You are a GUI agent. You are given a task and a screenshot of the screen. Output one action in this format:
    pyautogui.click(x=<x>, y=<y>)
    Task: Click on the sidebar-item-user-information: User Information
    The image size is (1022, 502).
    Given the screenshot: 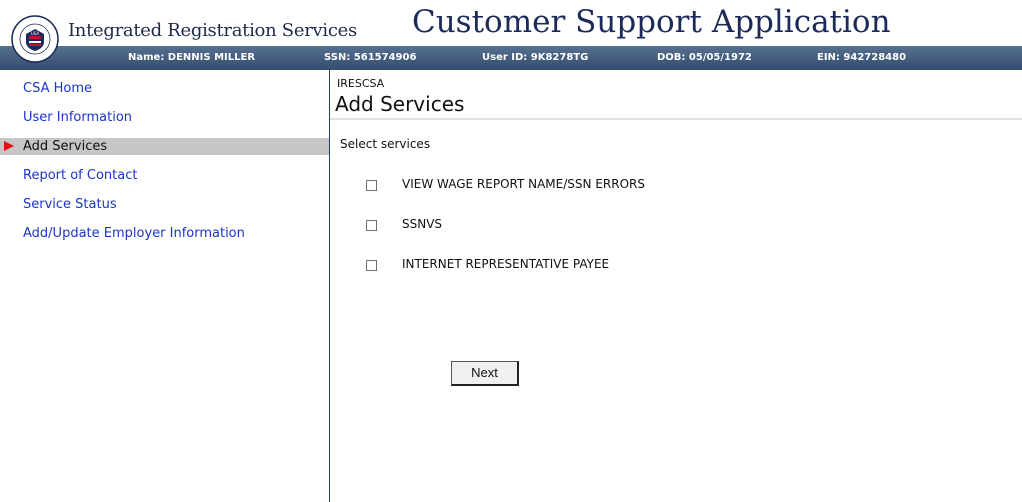 What is the action you would take?
    pyautogui.click(x=164, y=117)
    